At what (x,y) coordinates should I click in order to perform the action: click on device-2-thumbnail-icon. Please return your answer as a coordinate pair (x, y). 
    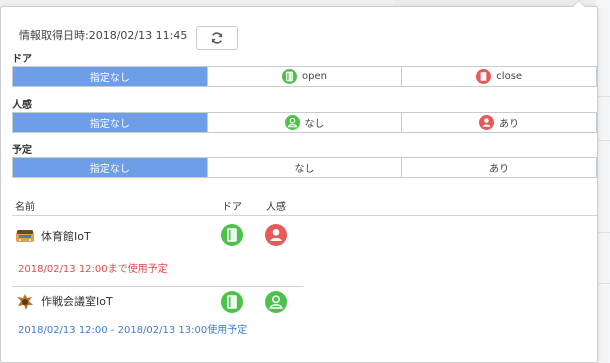
    Looking at the image, I should click on (25, 301).